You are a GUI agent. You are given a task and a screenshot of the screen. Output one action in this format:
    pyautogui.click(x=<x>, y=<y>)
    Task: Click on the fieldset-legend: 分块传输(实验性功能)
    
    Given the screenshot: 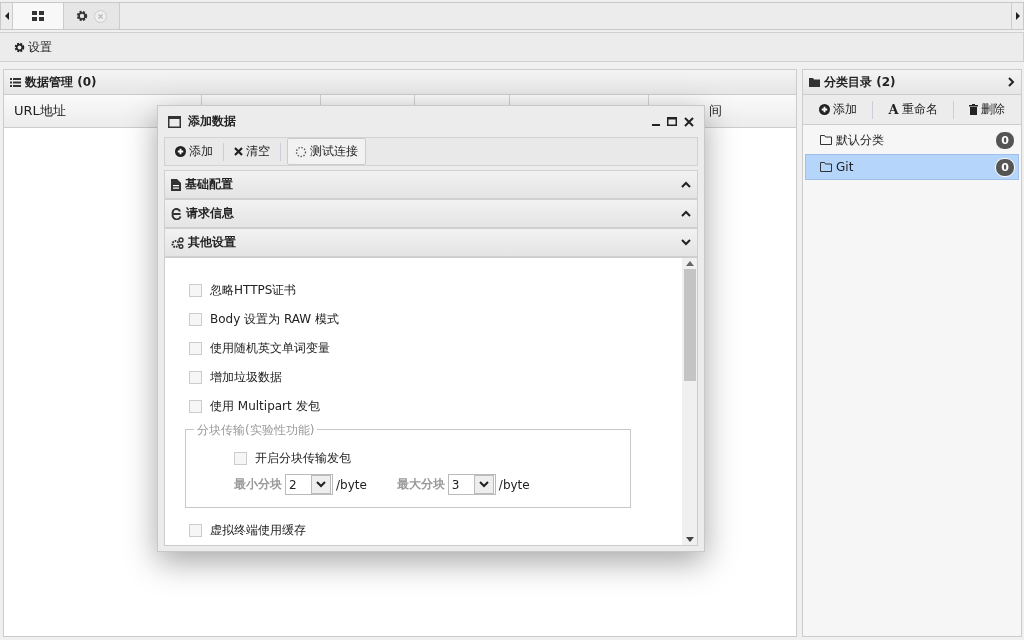 What is the action you would take?
    pyautogui.click(x=256, y=430)
    